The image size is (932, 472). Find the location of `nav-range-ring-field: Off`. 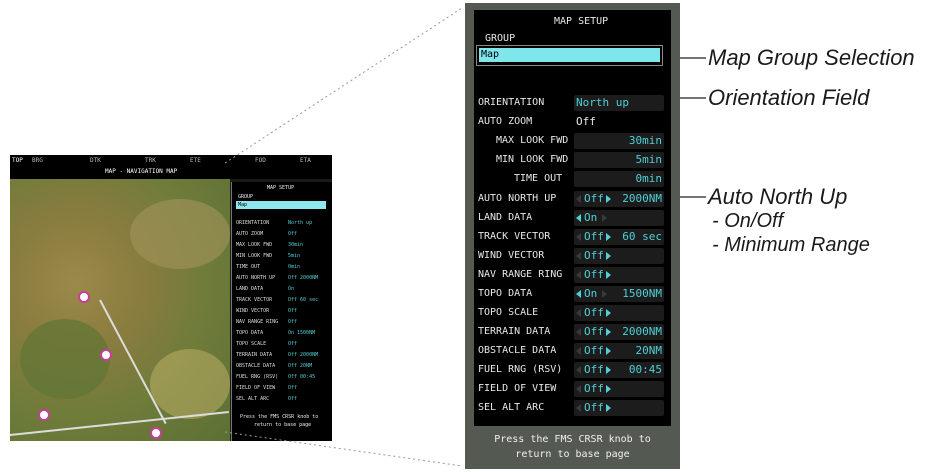

nav-range-ring-field: Off is located at coordinates (619, 275).